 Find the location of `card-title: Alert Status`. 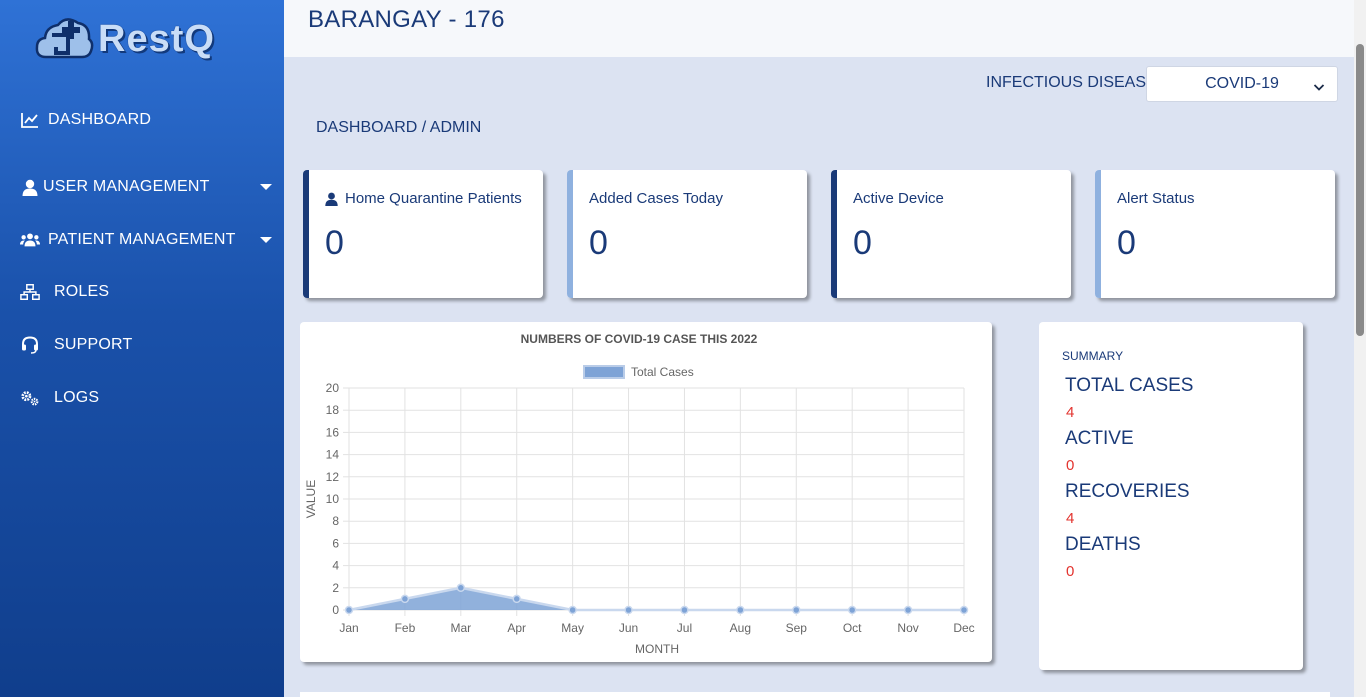

card-title: Alert Status is located at coordinates (1156, 198).